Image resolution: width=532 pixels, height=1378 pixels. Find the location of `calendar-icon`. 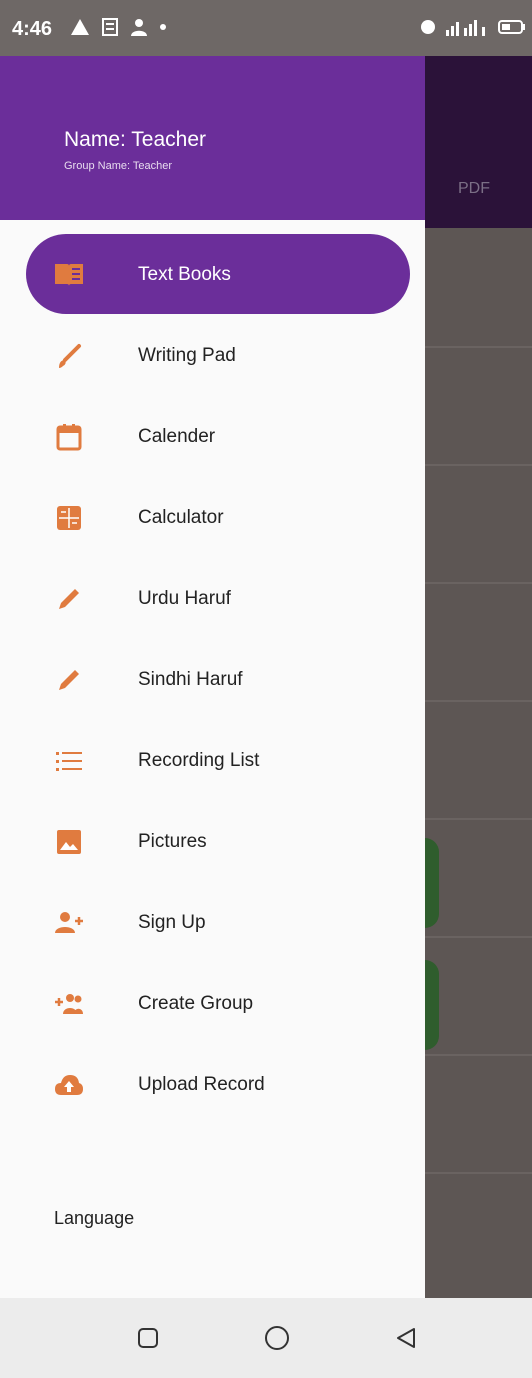

calendar-icon is located at coordinates (69, 437).